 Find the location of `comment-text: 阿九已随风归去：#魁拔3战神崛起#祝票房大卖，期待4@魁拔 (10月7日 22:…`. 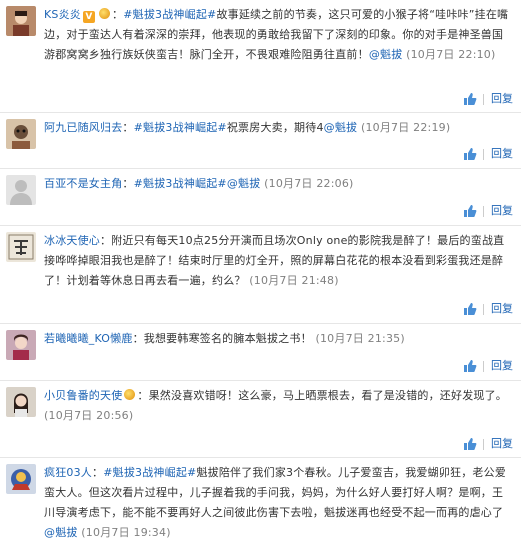

comment-text: 阿九已随风归去：#魁拔3战神崛起#祝票房大卖，期待4@魁拔 (10月7日 22:… is located at coordinates (247, 127).